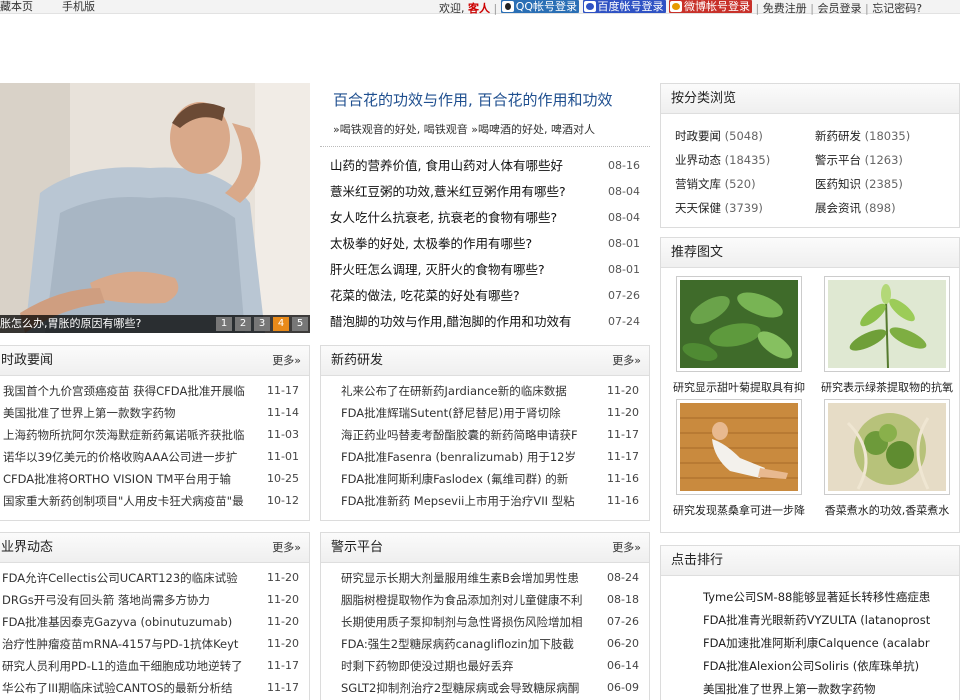  I want to click on list-item: 礼来公布了在研新药Jardiance新的临床数据 11-20, so click(495, 391).